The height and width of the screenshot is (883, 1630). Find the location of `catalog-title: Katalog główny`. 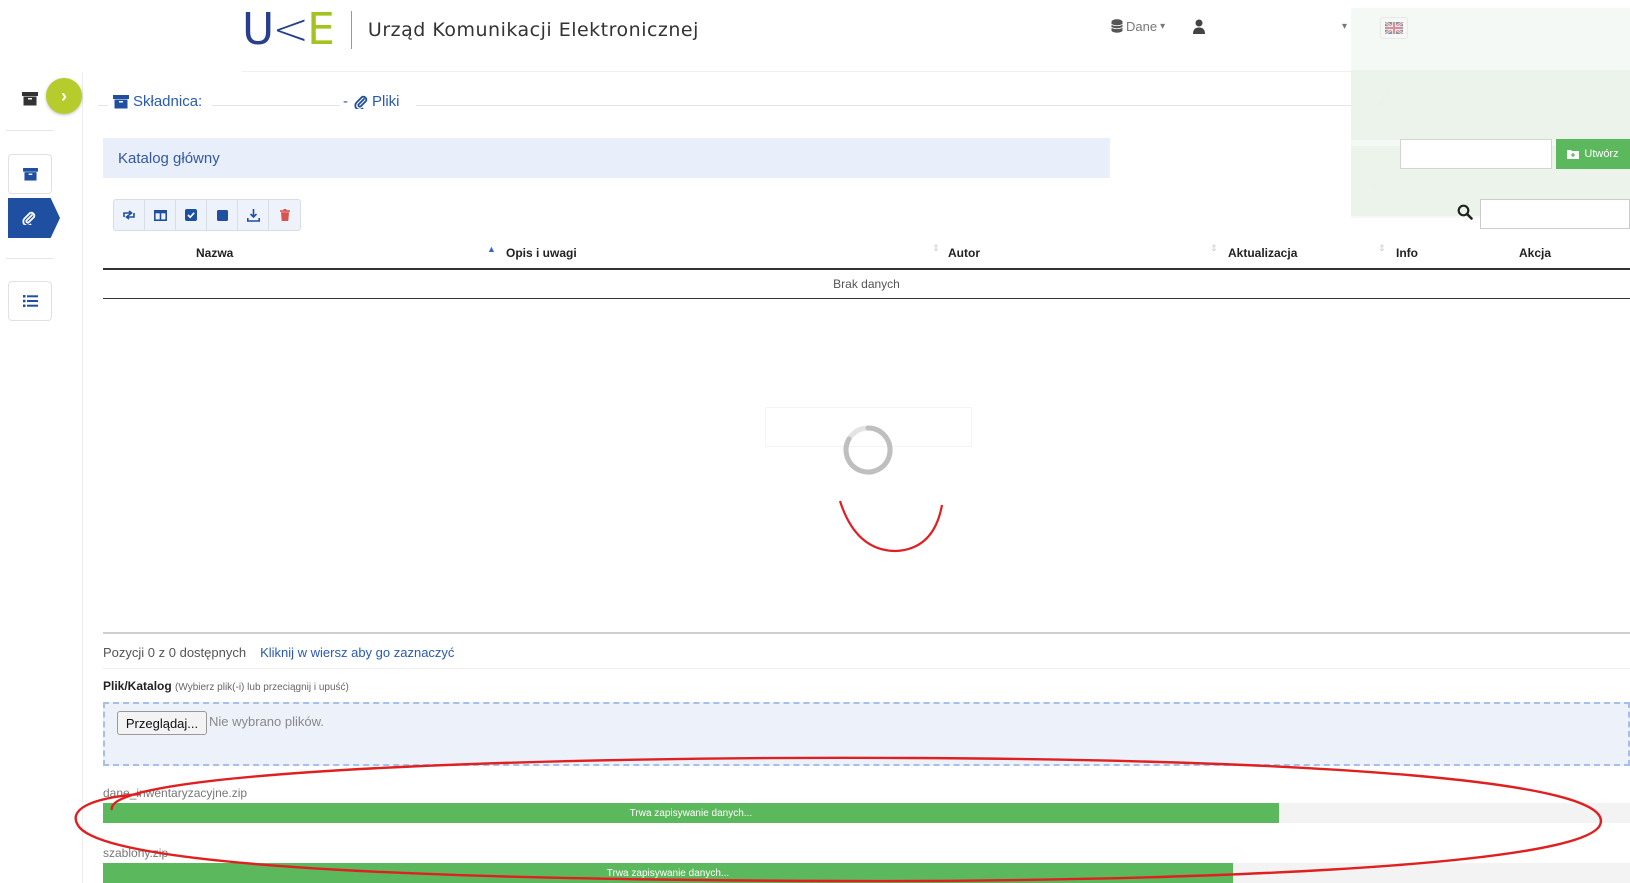

catalog-title: Katalog główny is located at coordinates (169, 158).